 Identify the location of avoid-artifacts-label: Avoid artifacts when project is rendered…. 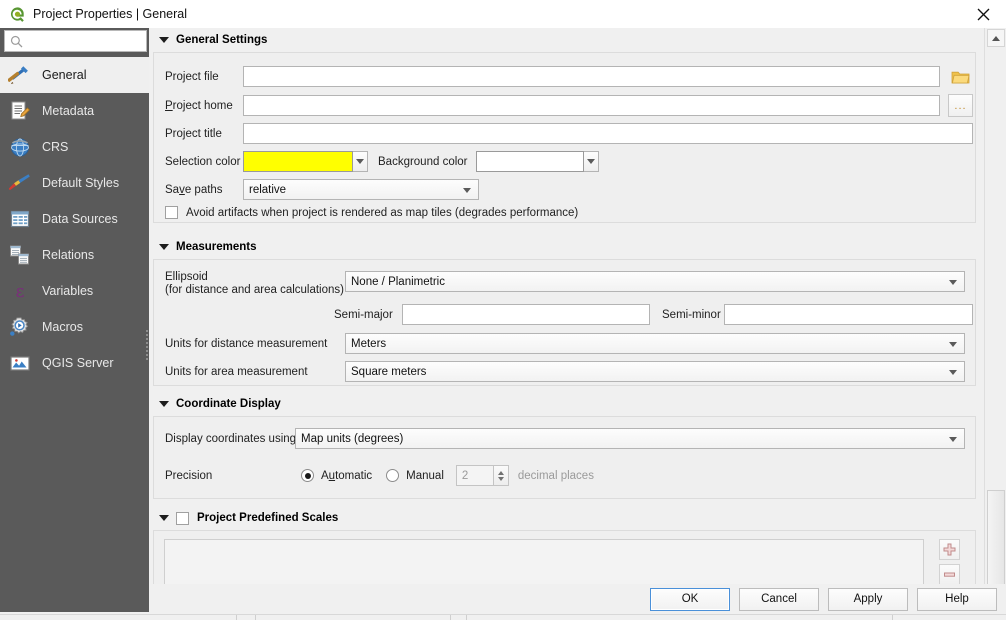
(382, 212).